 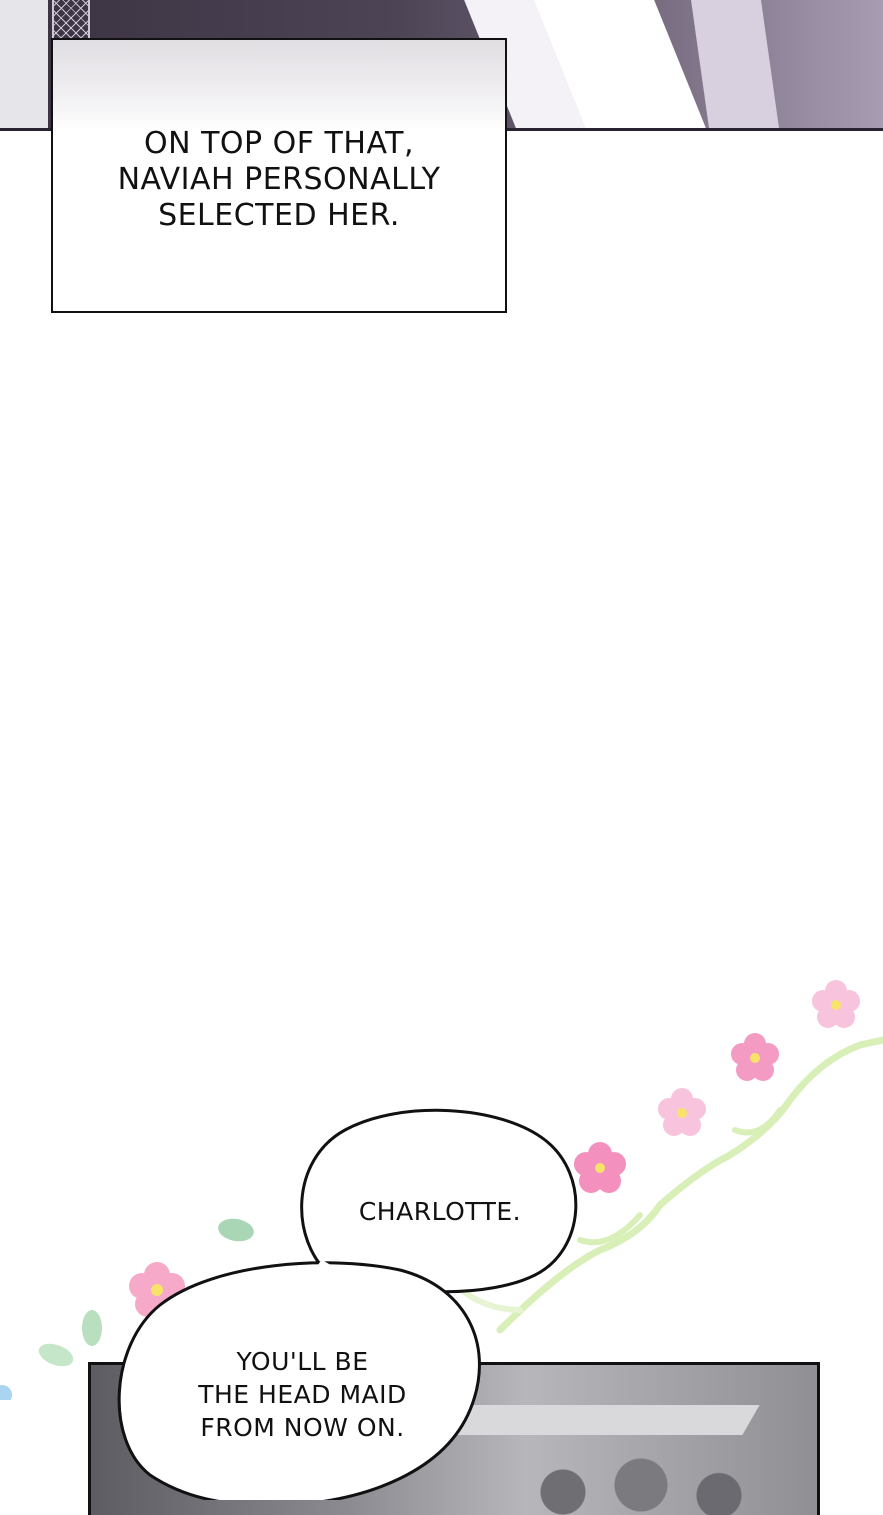 I want to click on speech-bubble-1-text: CHARLOTTE., so click(x=440, y=1211).